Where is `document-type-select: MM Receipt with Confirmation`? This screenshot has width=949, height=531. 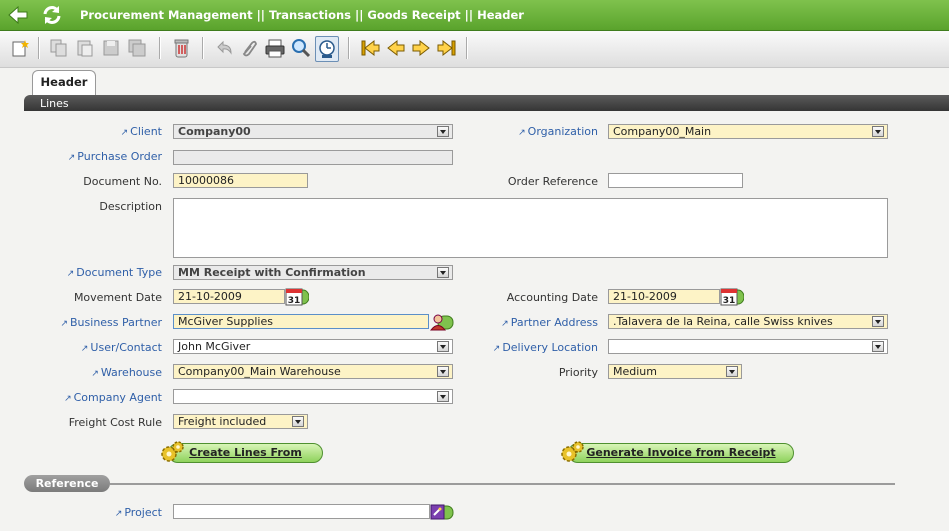 document-type-select: MM Receipt with Confirmation is located at coordinates (313, 272).